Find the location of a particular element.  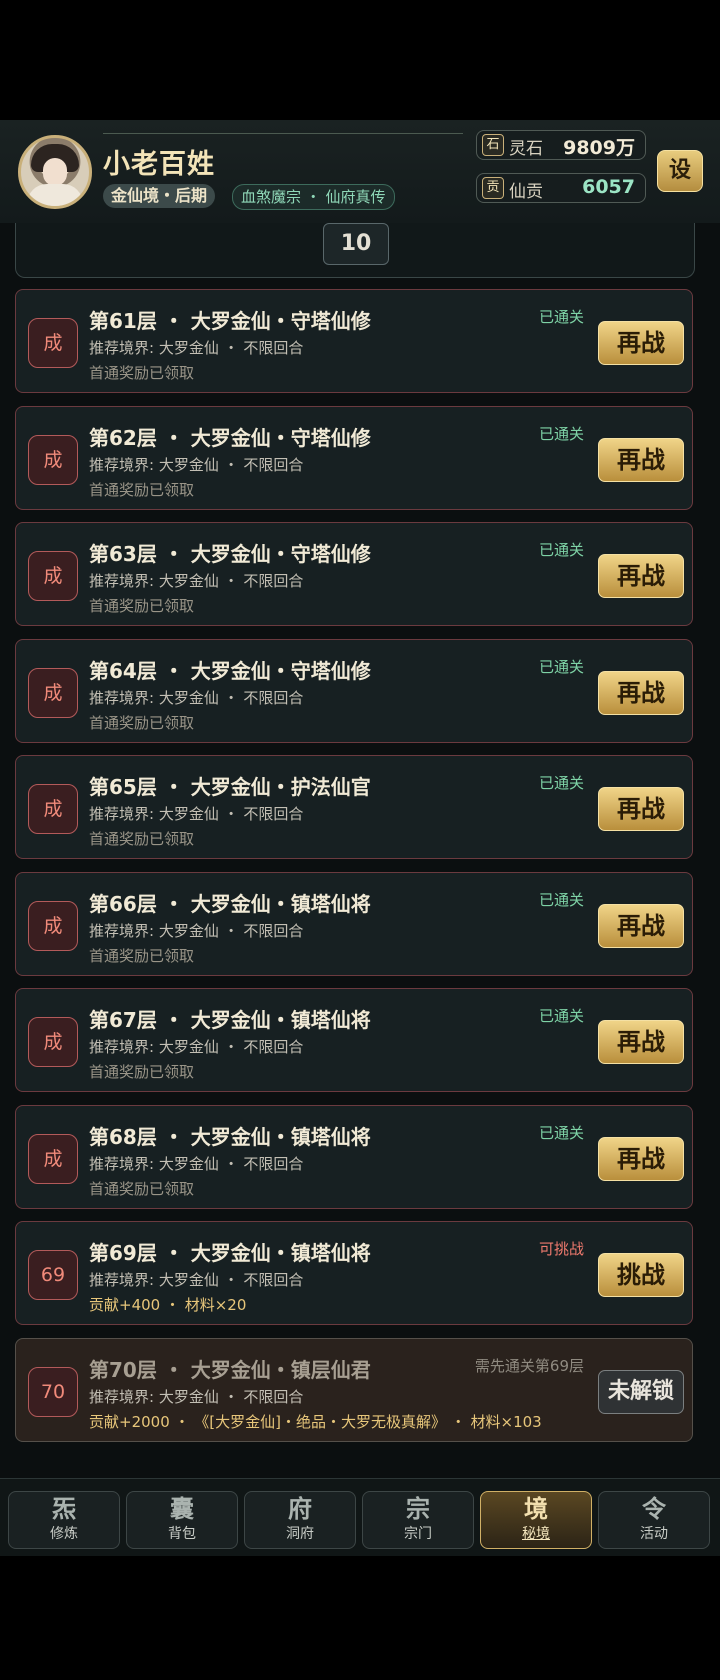

nav-tab-5: 令活动 is located at coordinates (654, 1520).